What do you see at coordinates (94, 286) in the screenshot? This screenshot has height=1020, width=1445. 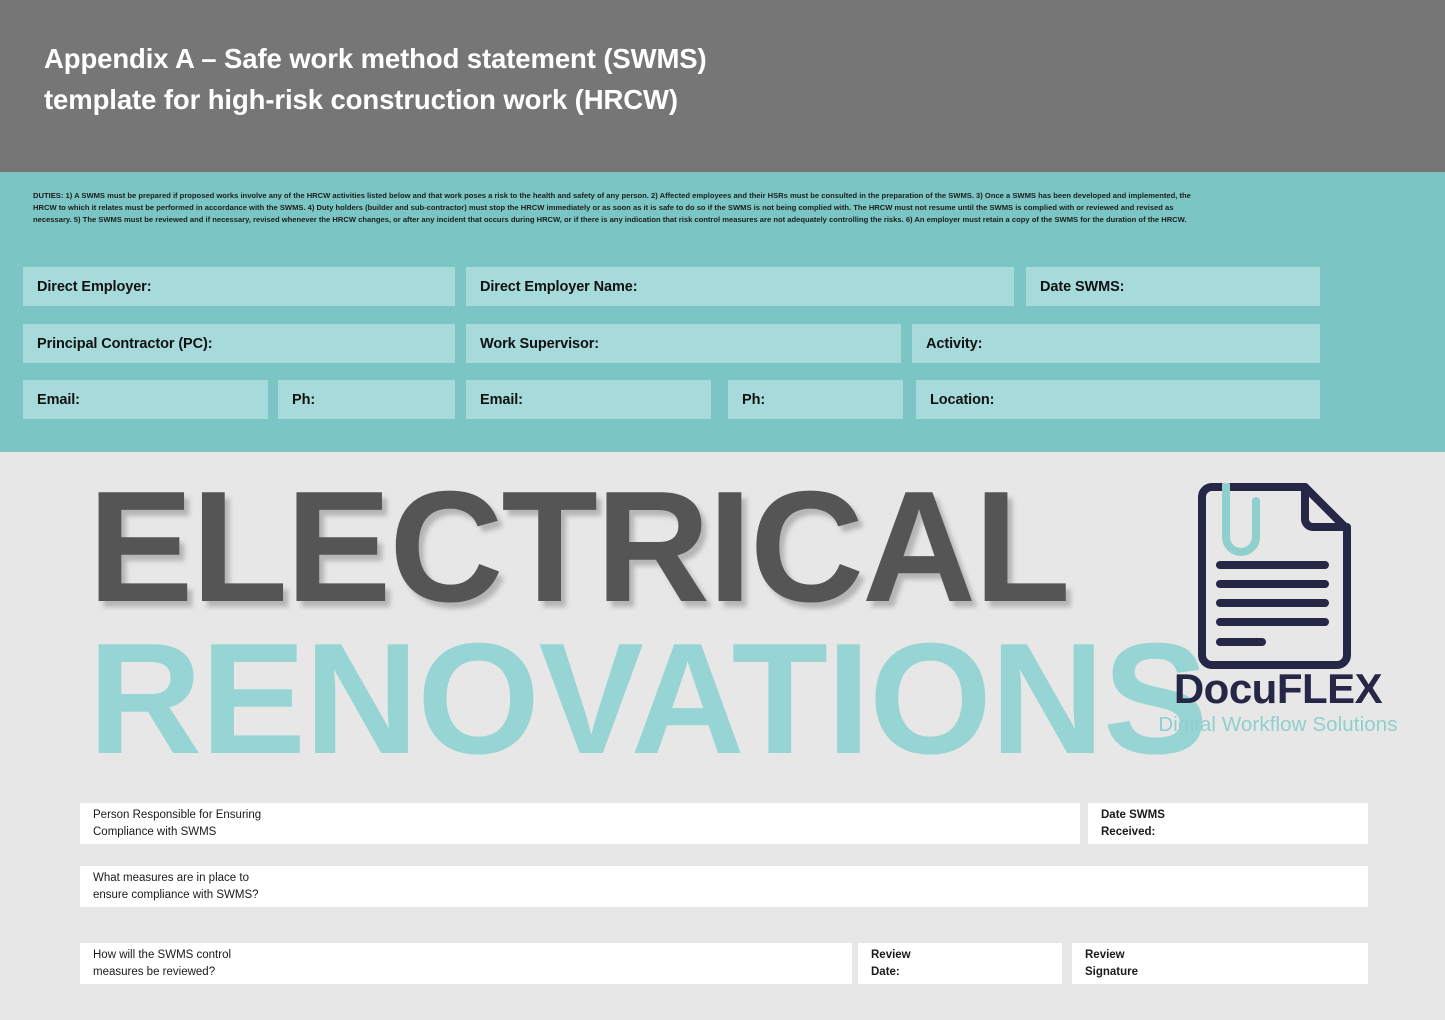 I see `field-label: Direct Employer:` at bounding box center [94, 286].